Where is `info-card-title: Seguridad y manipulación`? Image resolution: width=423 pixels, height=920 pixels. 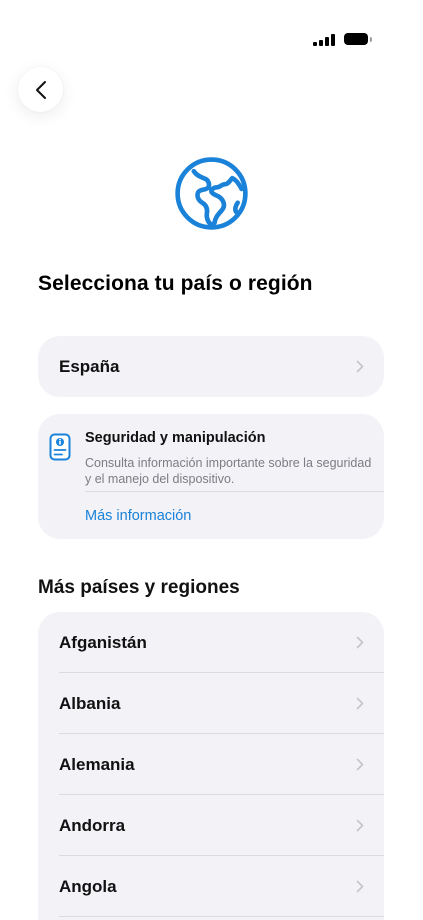 info-card-title: Seguridad y manipulación is located at coordinates (175, 438).